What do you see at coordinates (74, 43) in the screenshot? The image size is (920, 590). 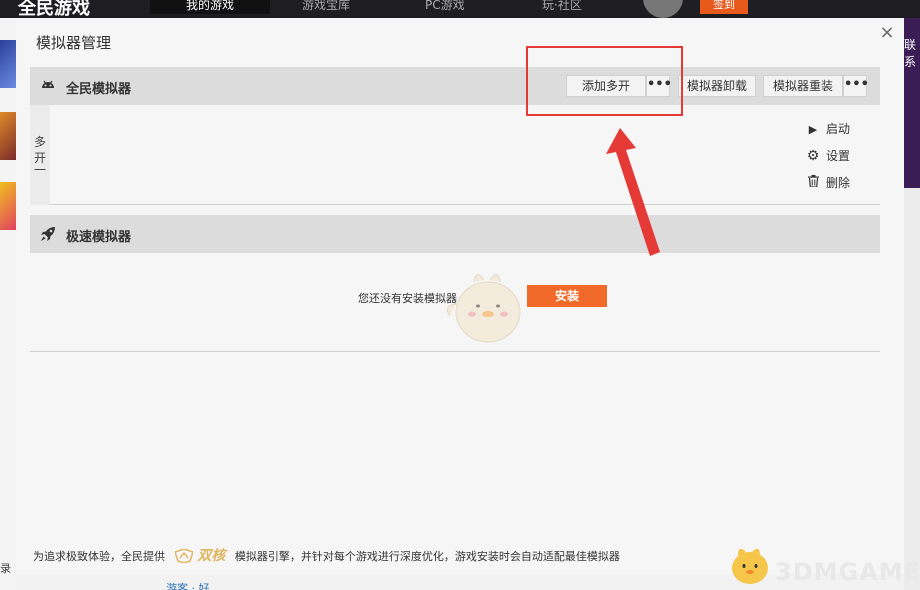 I see `dialog-title: 模拟器管理` at bounding box center [74, 43].